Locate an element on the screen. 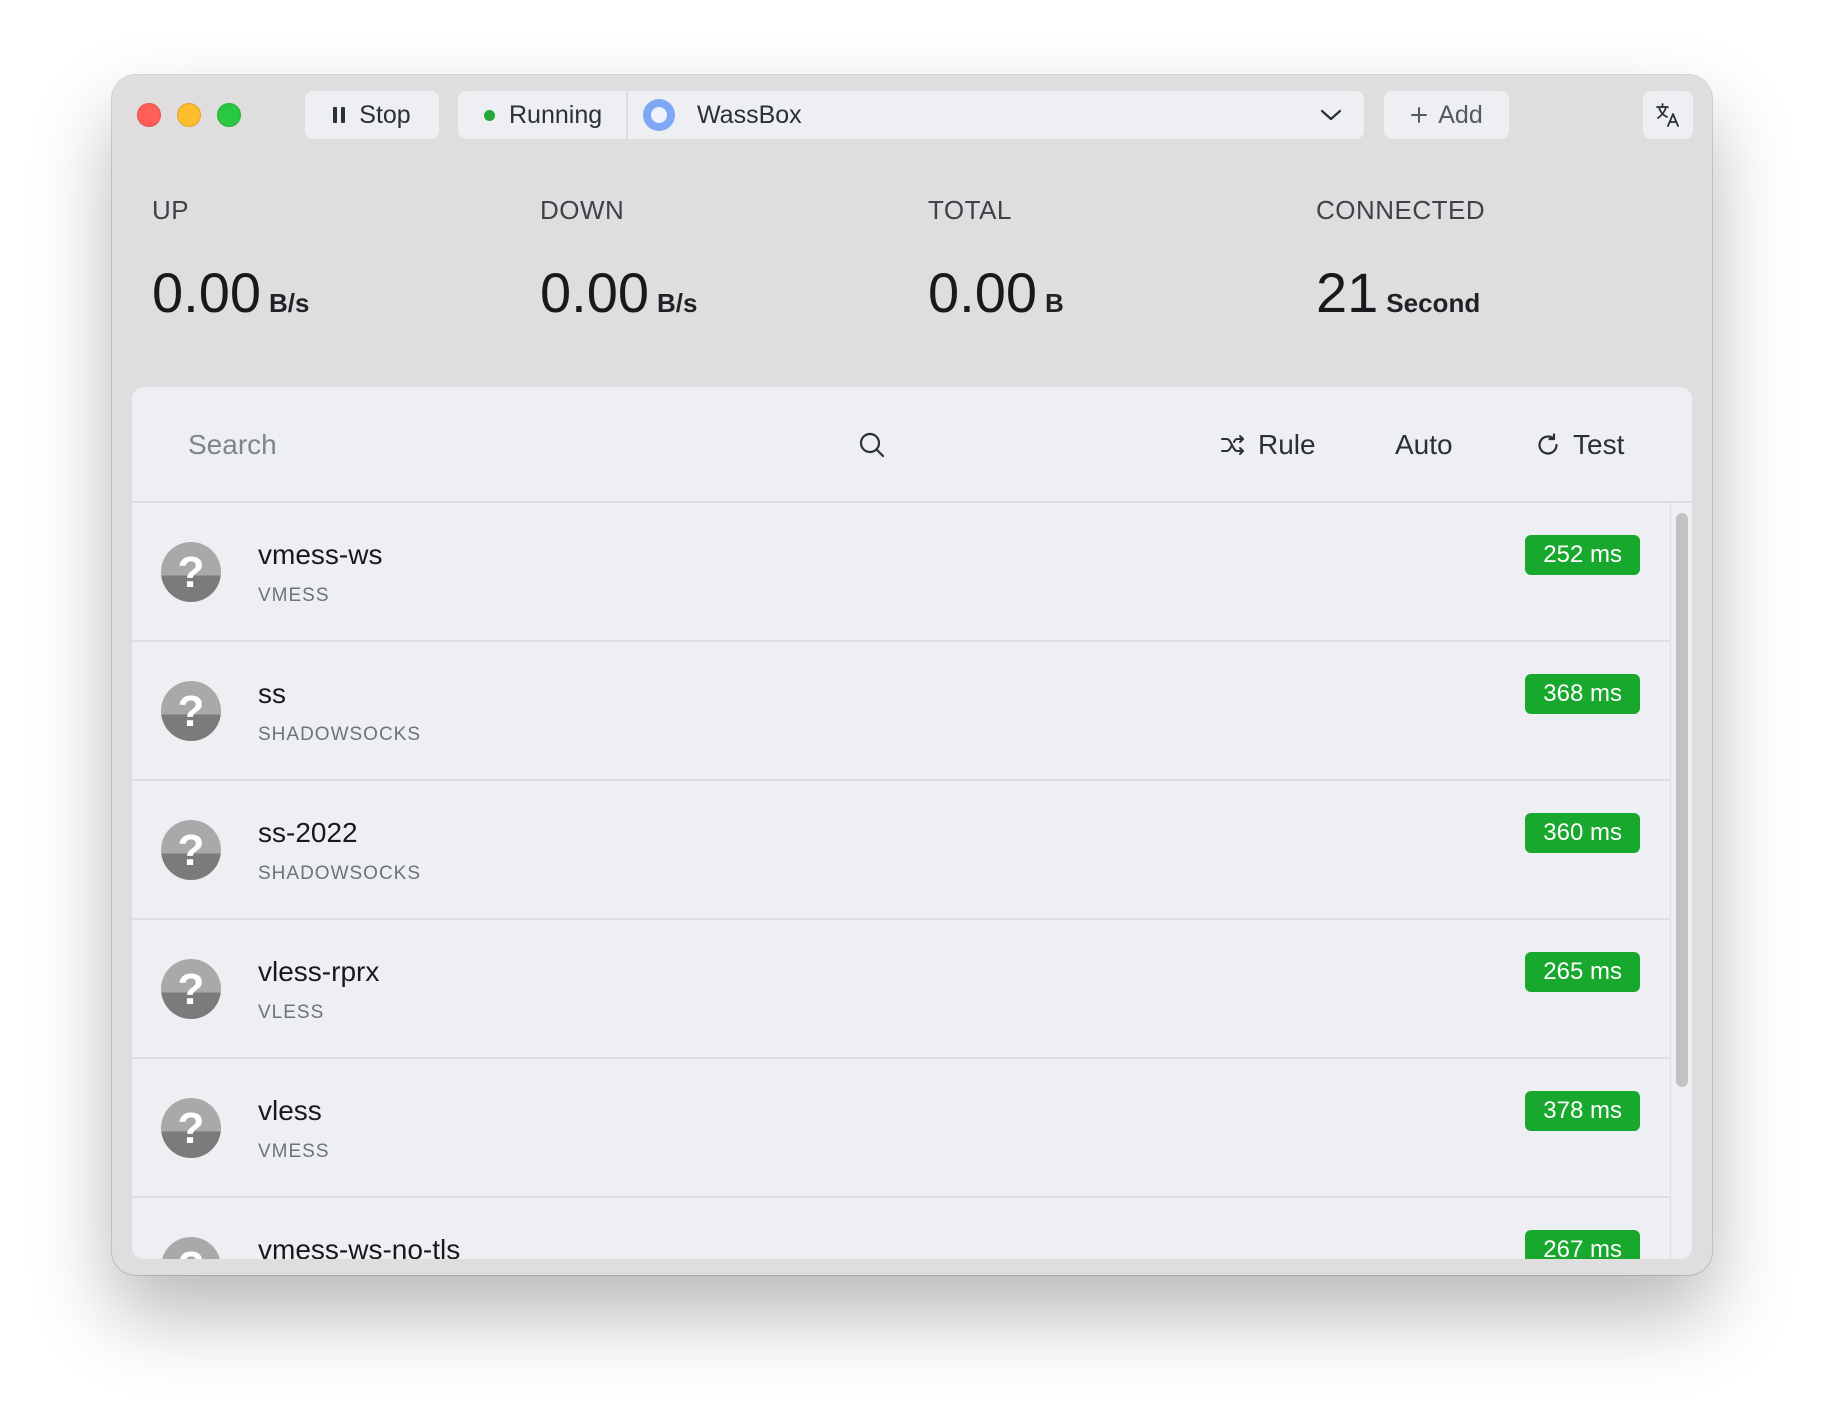  stat-total-label: TOTAL is located at coordinates (970, 210).